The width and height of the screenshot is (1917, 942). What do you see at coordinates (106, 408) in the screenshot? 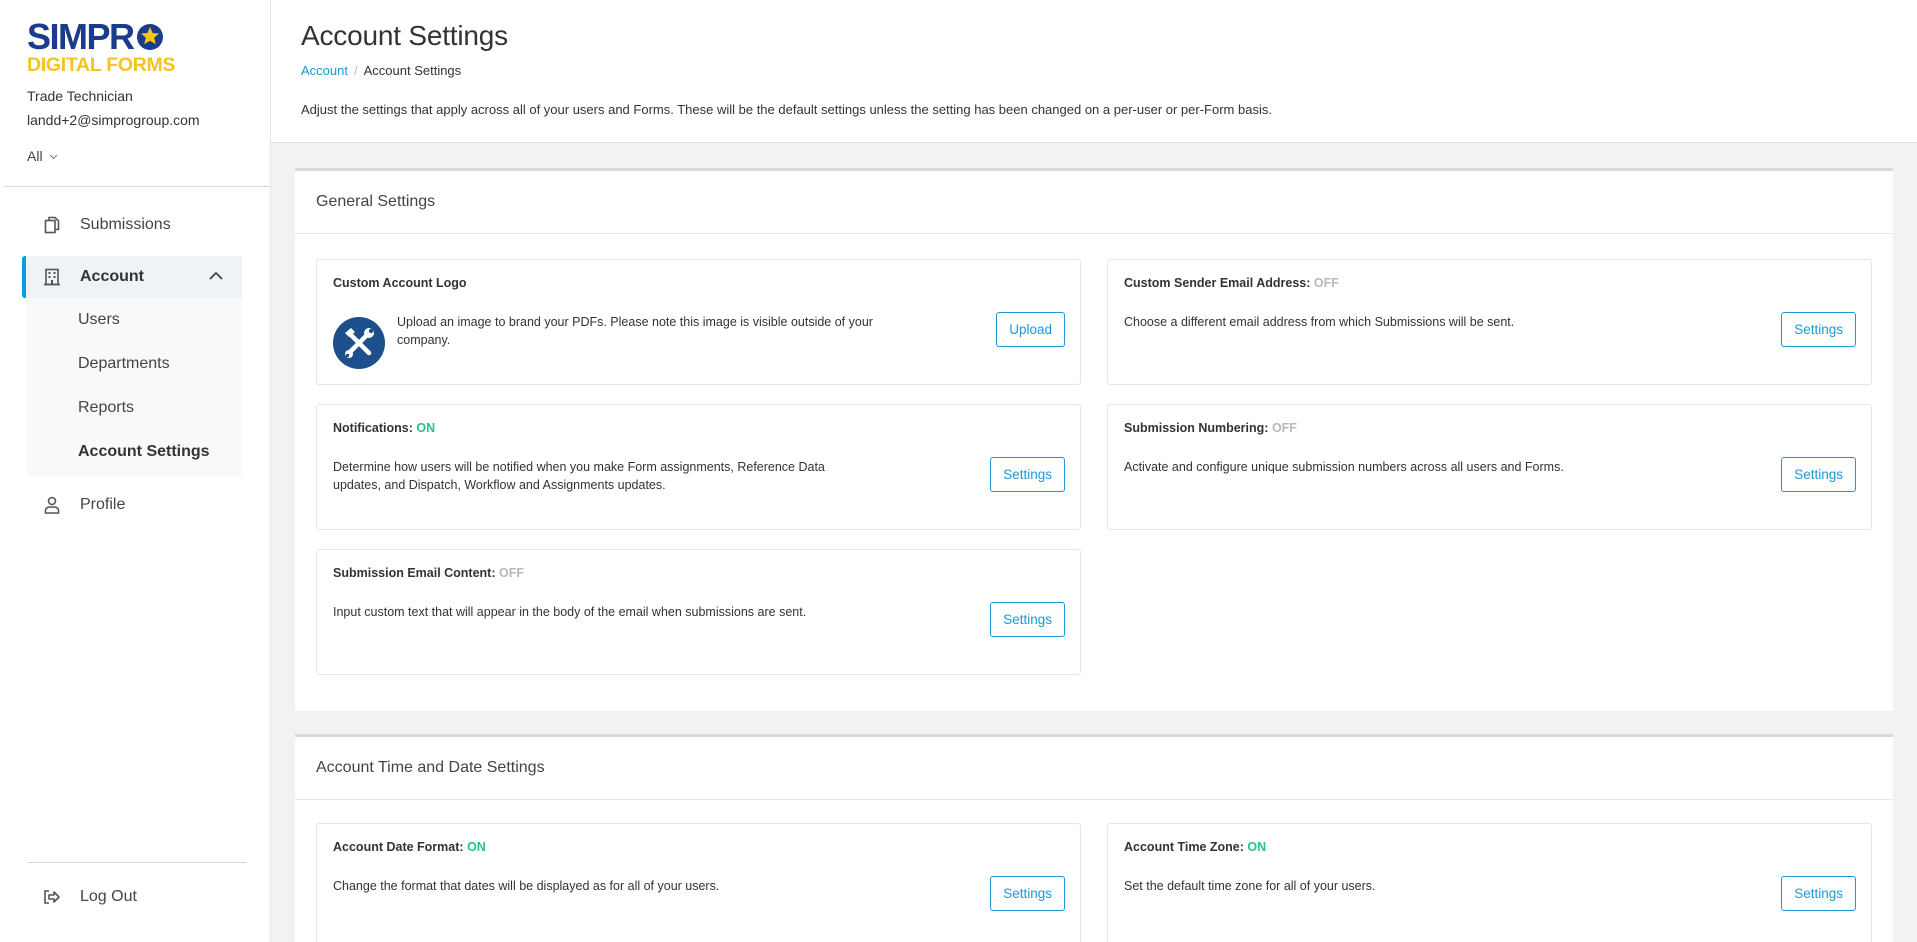
I see `sidebar-subitem-reports: Reports` at bounding box center [106, 408].